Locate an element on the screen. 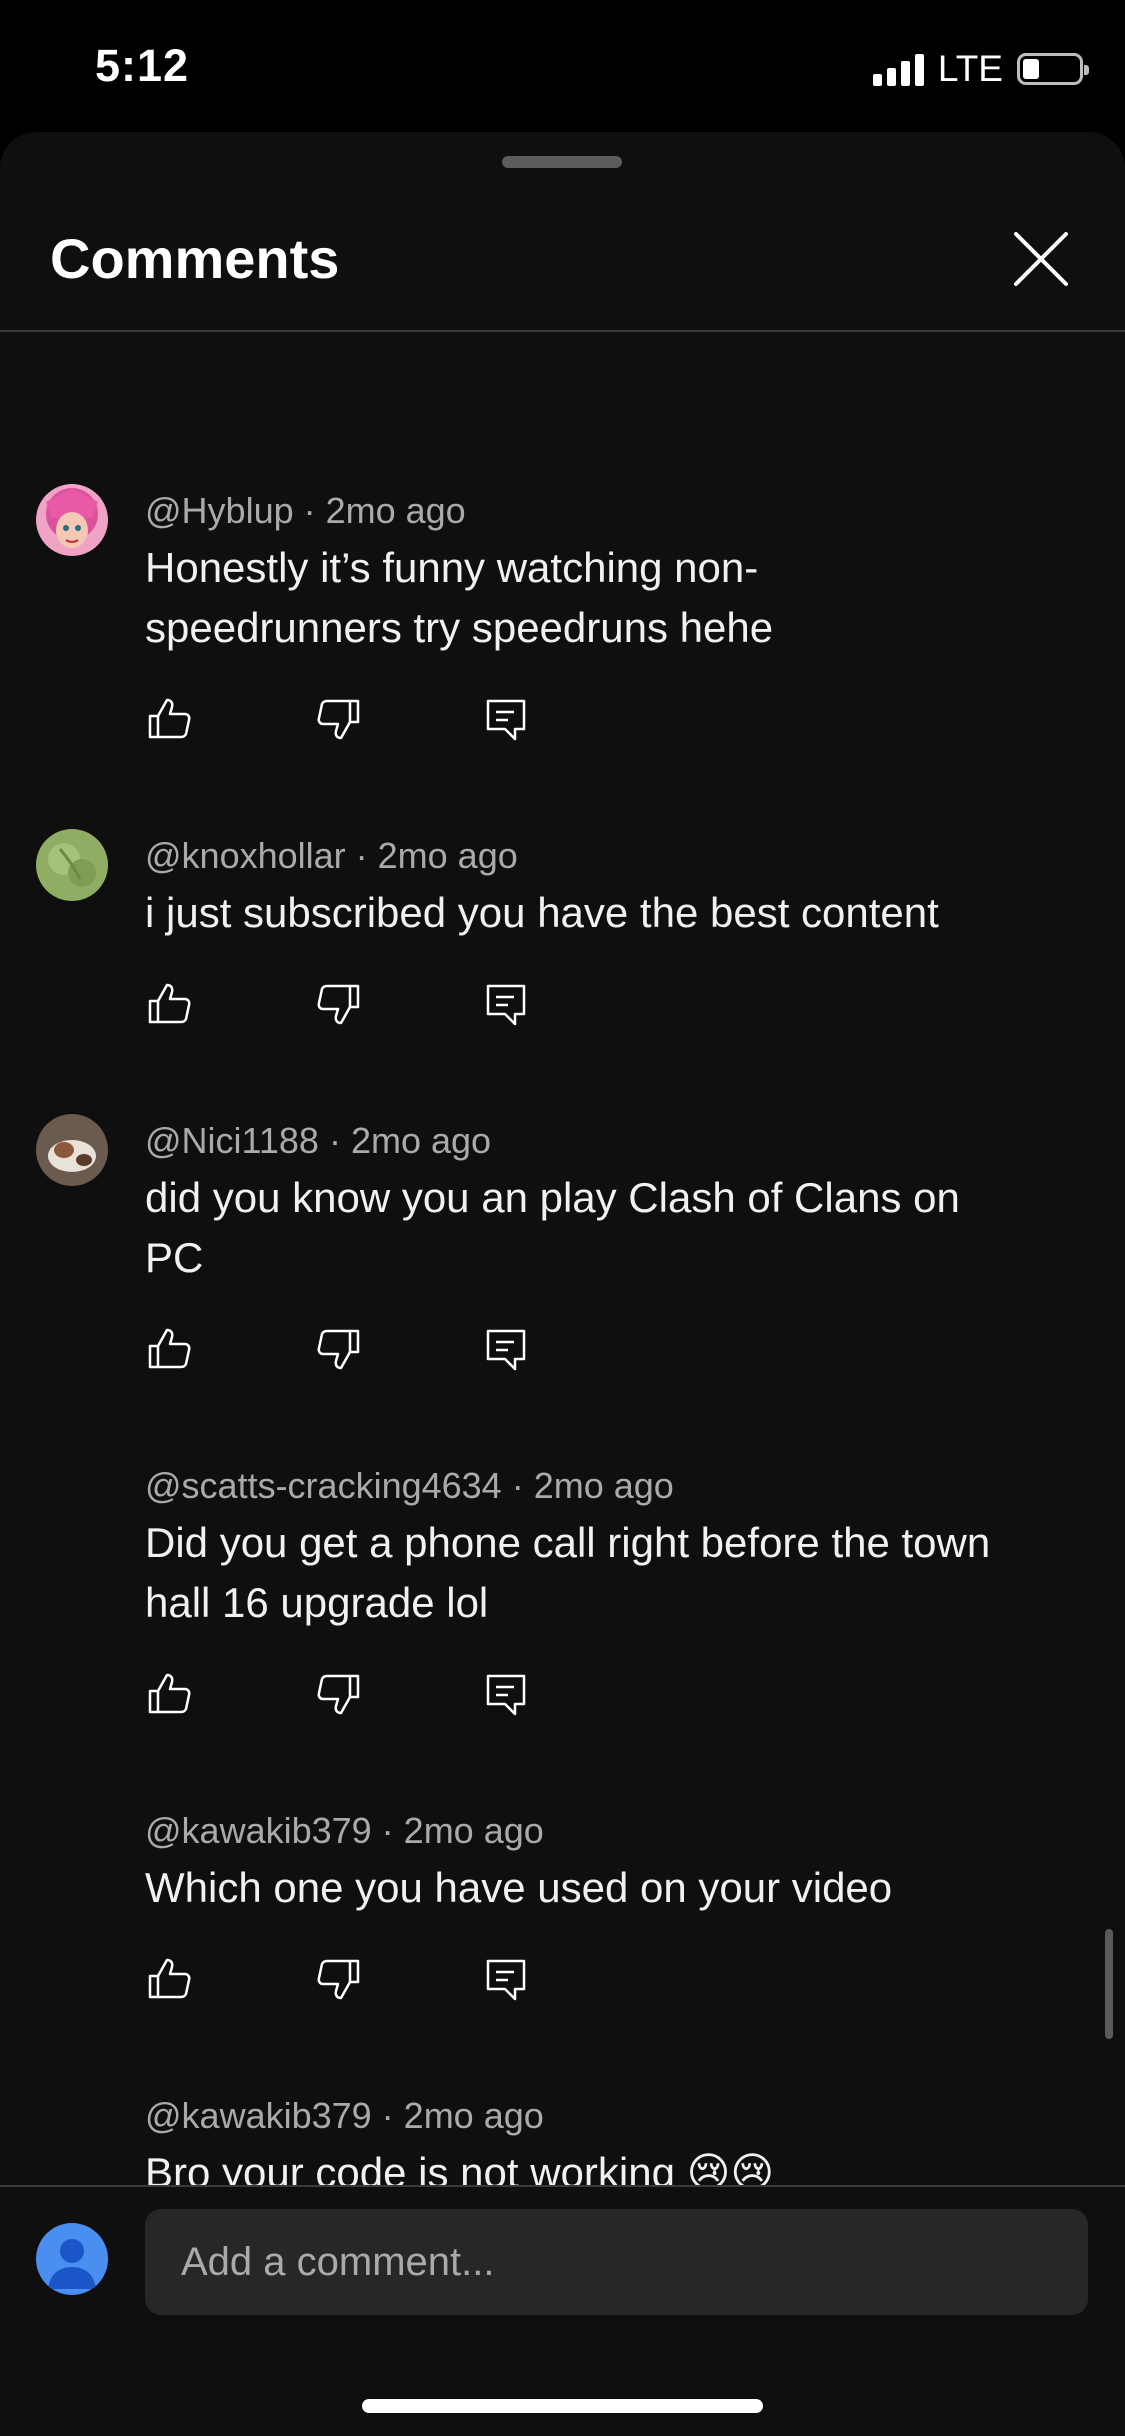 The height and width of the screenshot is (2436, 1125). comment-author: @knoxhollar is located at coordinates (245, 855).